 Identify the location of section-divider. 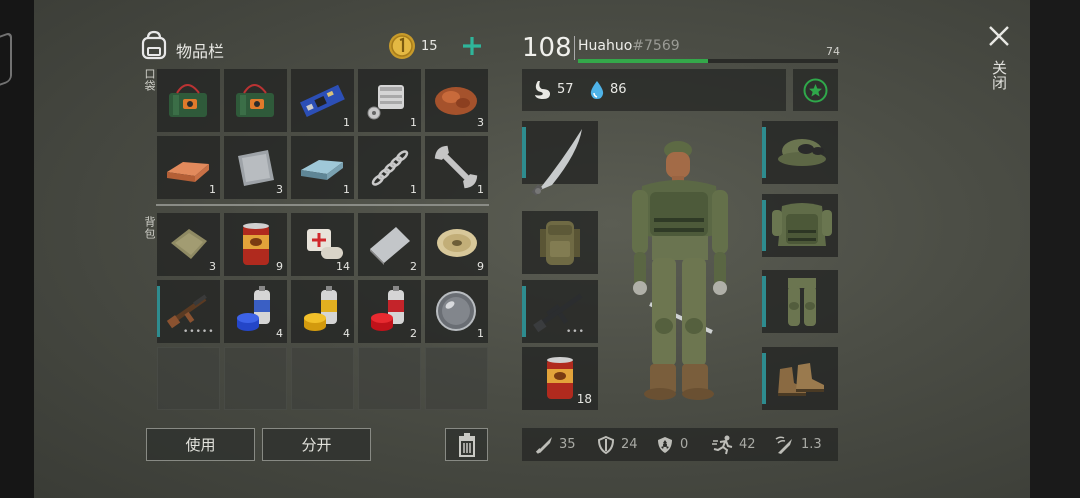
(322, 205).